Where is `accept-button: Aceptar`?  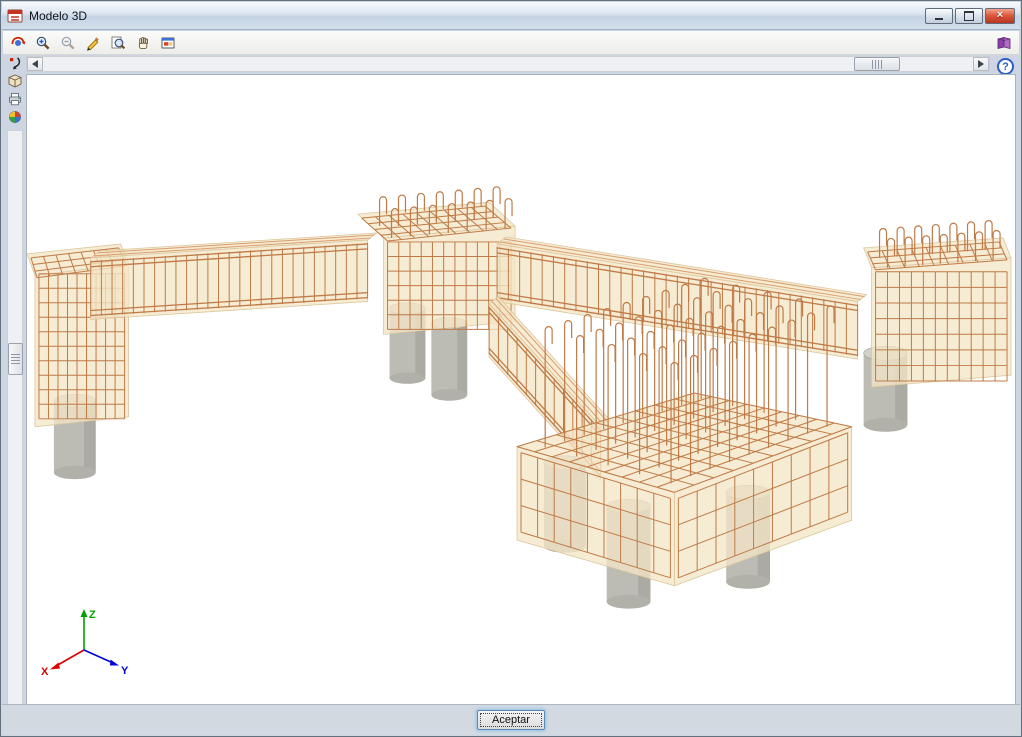
accept-button: Aceptar is located at coordinates (511, 720).